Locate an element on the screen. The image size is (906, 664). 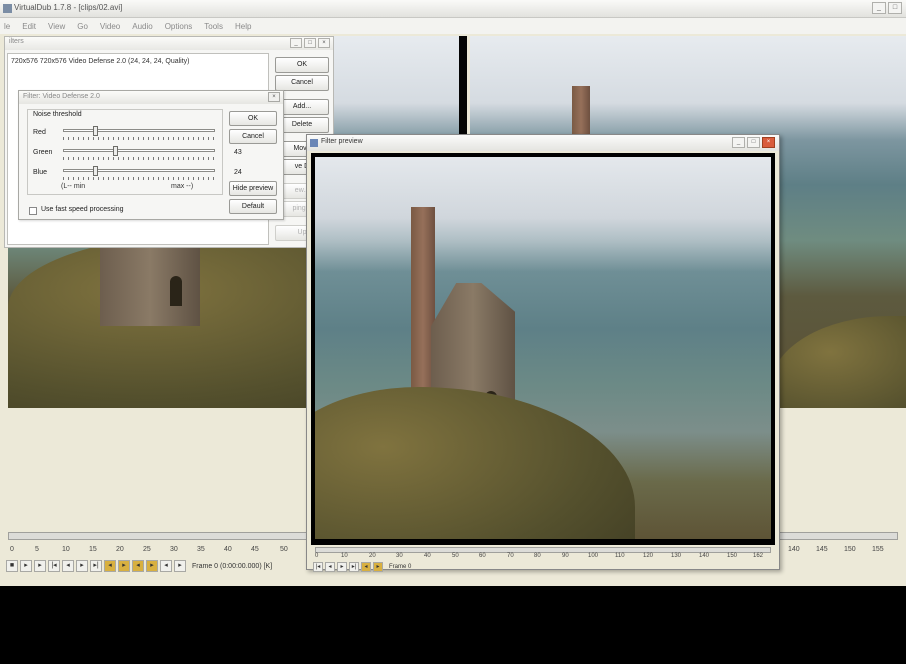
fast-speed-checkbox is located at coordinates (33, 211).